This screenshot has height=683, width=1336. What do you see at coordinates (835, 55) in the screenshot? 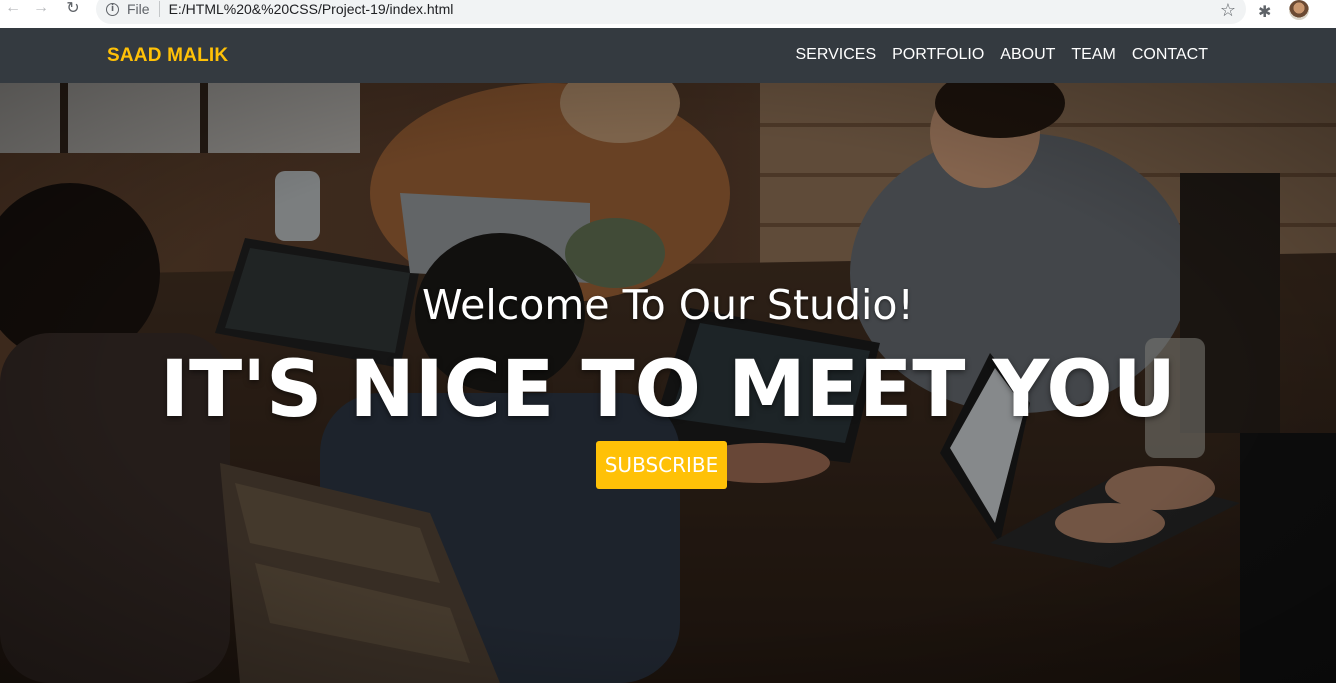
I see `nav-services: SERVICES` at bounding box center [835, 55].